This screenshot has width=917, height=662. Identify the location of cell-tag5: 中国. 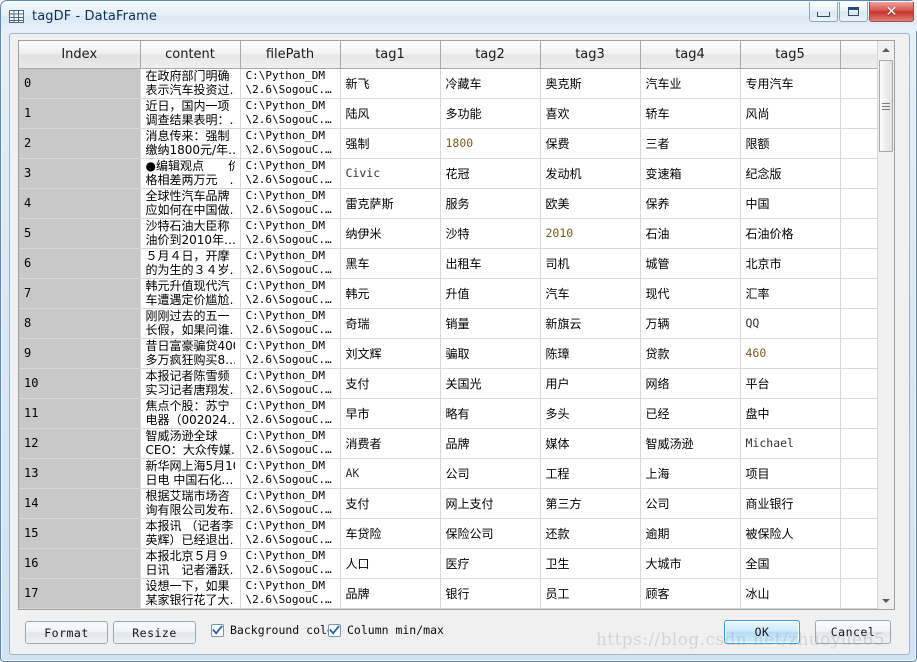
(790, 203).